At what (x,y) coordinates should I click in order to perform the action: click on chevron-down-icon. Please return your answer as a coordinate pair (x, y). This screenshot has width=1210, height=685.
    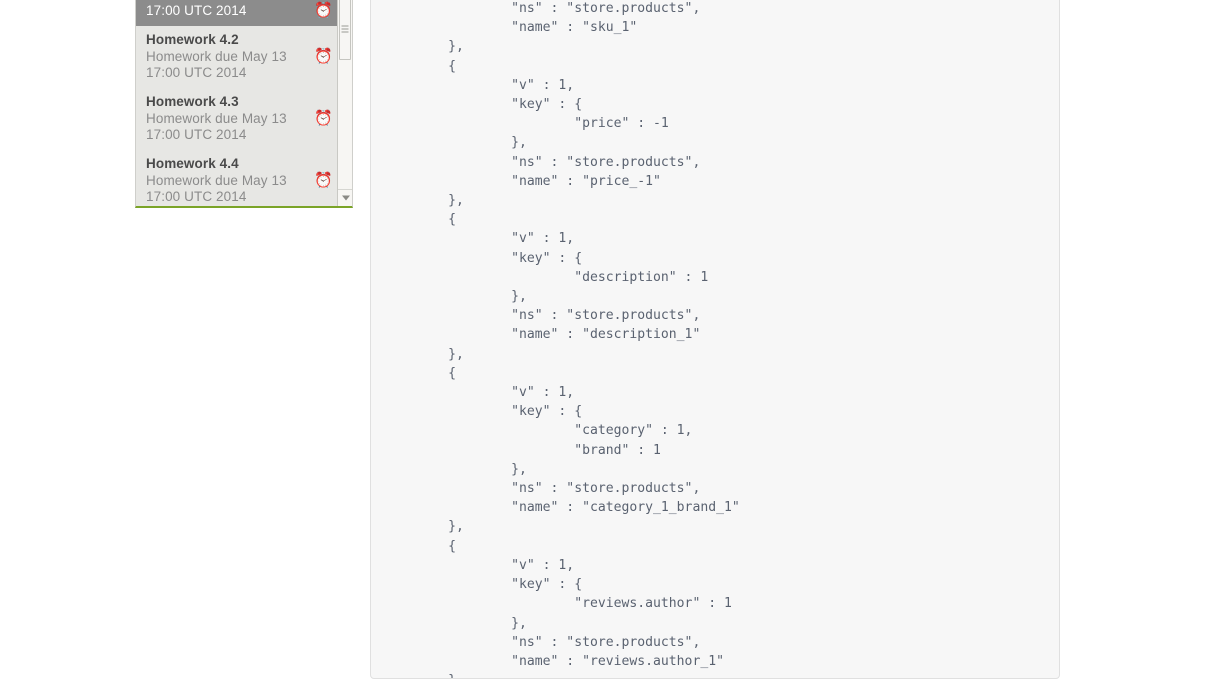
    Looking at the image, I should click on (345, 198).